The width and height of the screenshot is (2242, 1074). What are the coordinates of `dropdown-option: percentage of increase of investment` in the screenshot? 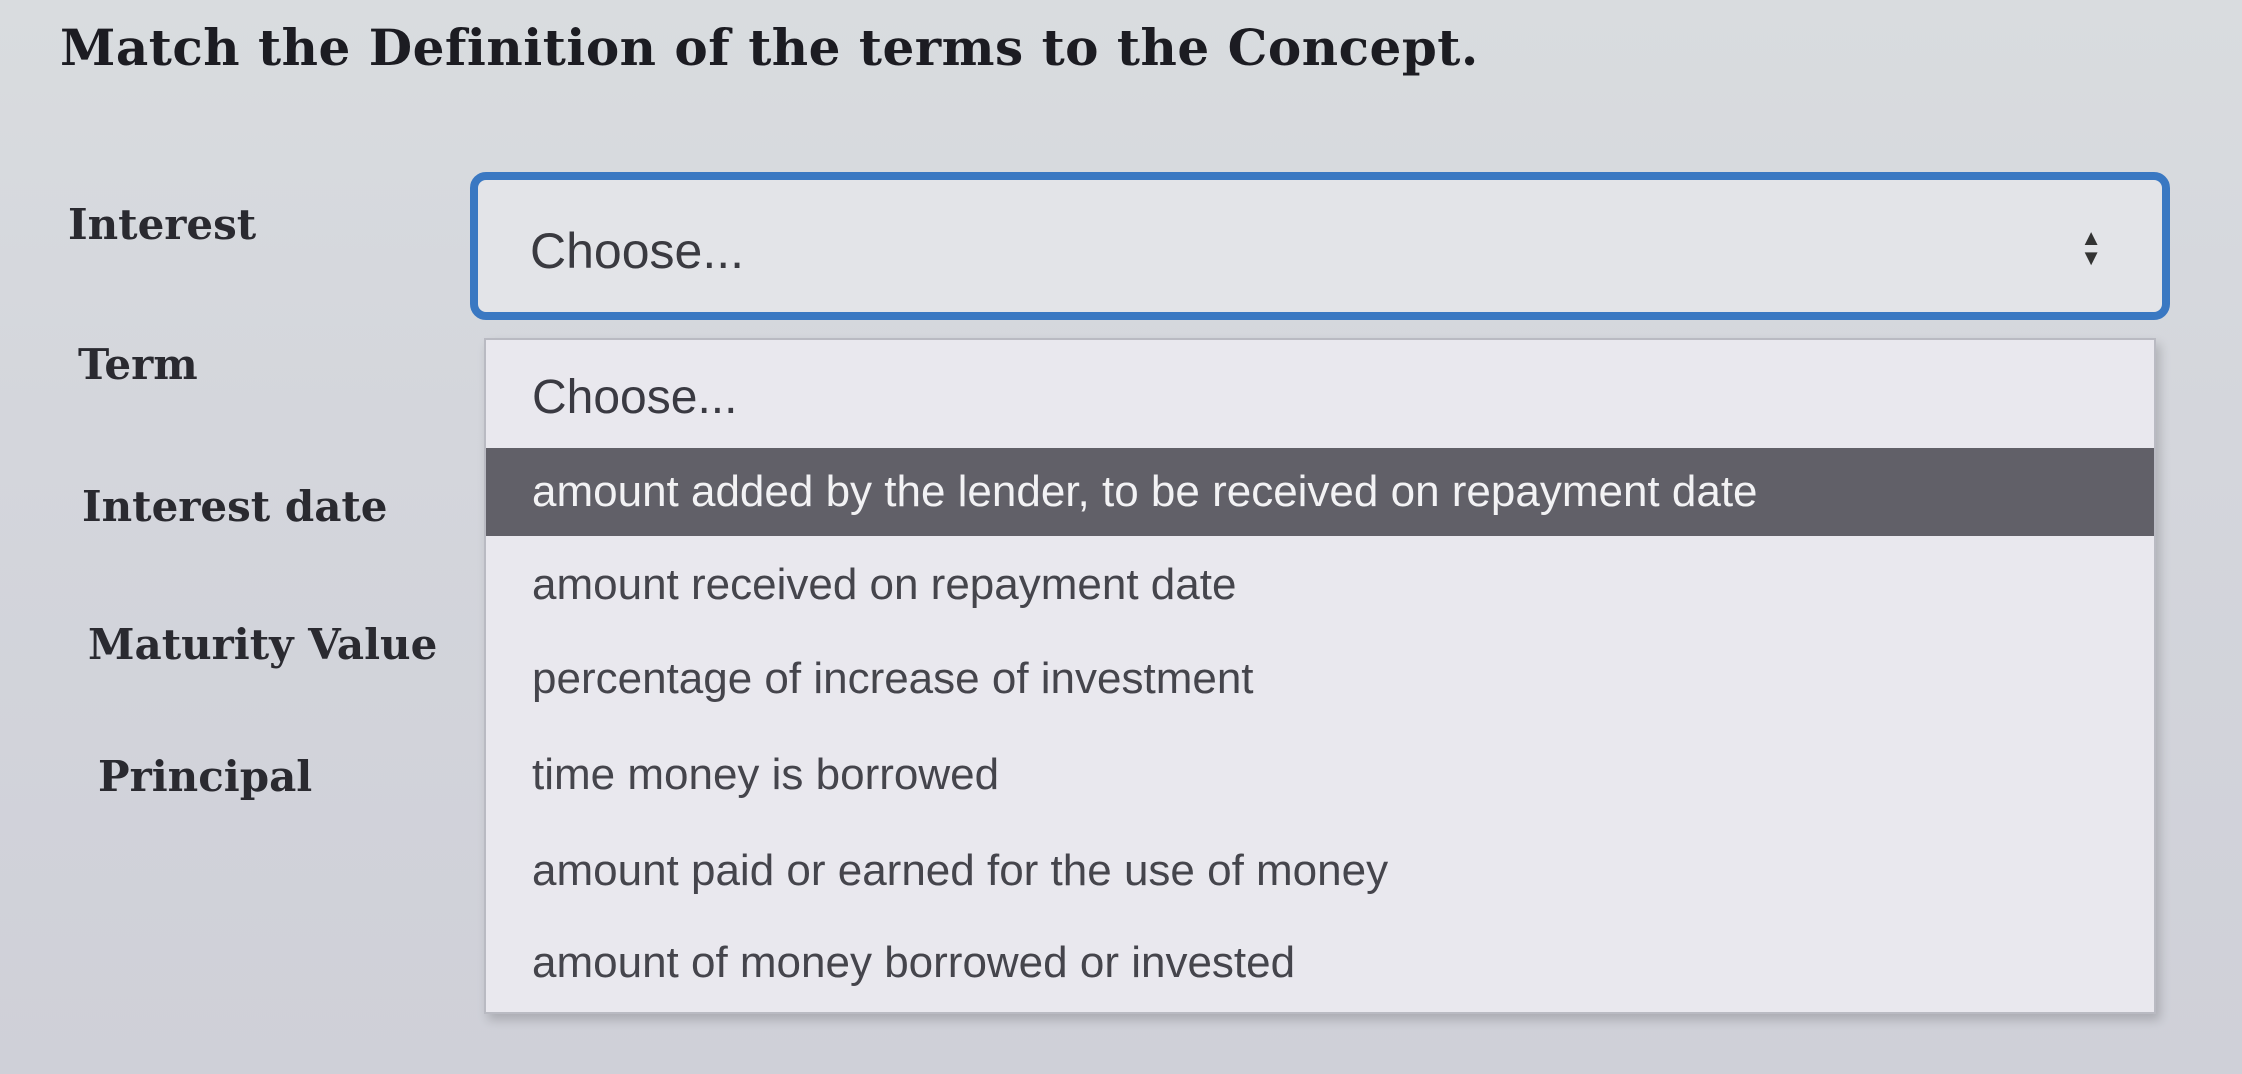 It's located at (1320, 679).